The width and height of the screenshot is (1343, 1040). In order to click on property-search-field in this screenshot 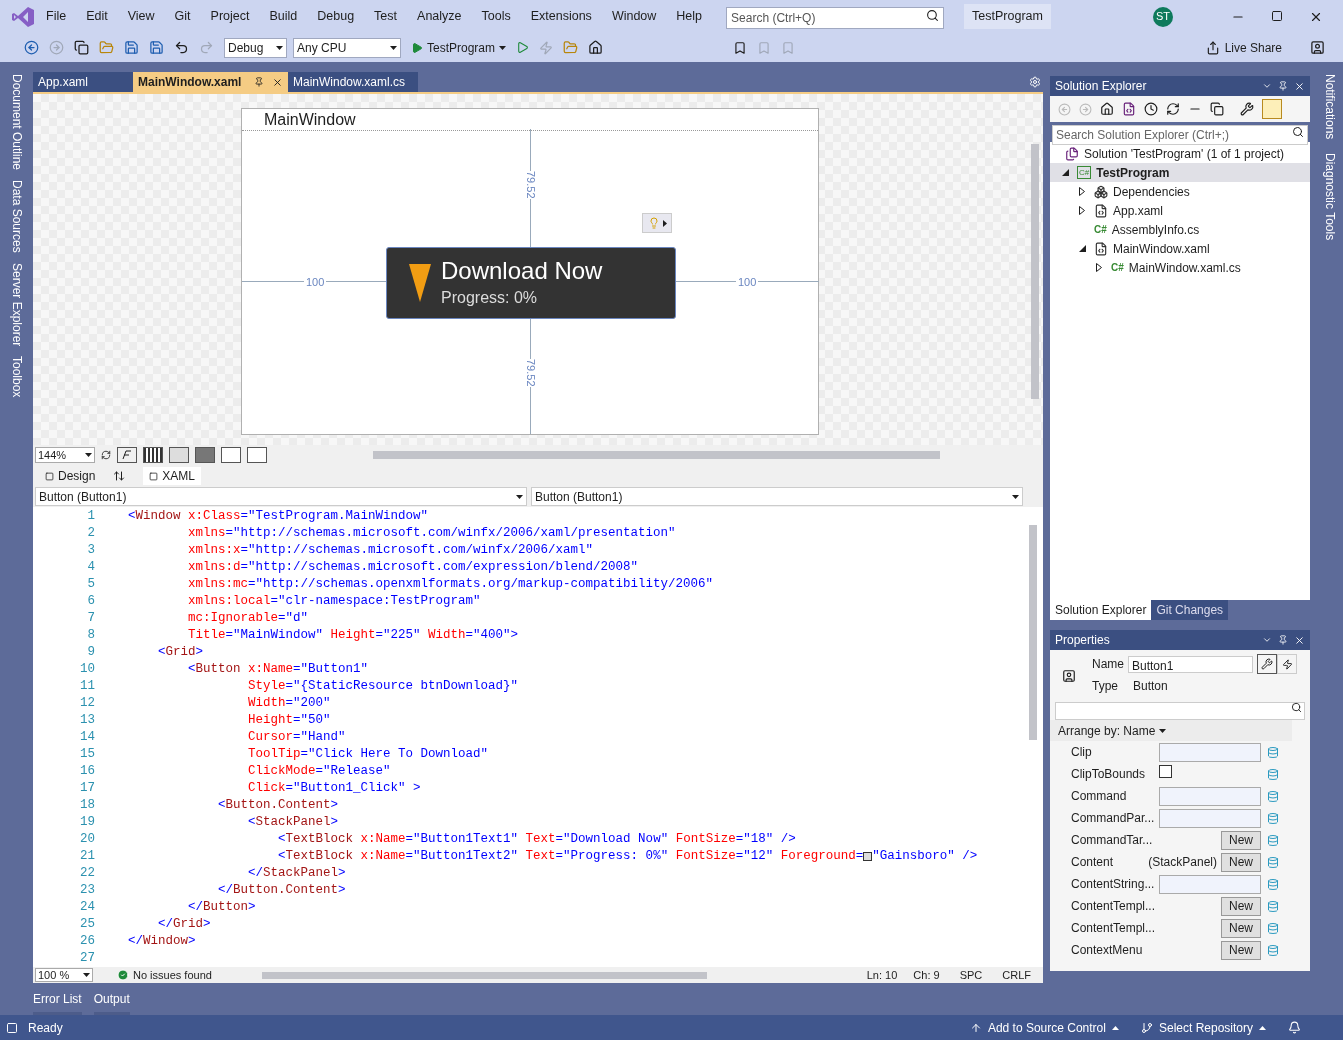, I will do `click(1180, 711)`.